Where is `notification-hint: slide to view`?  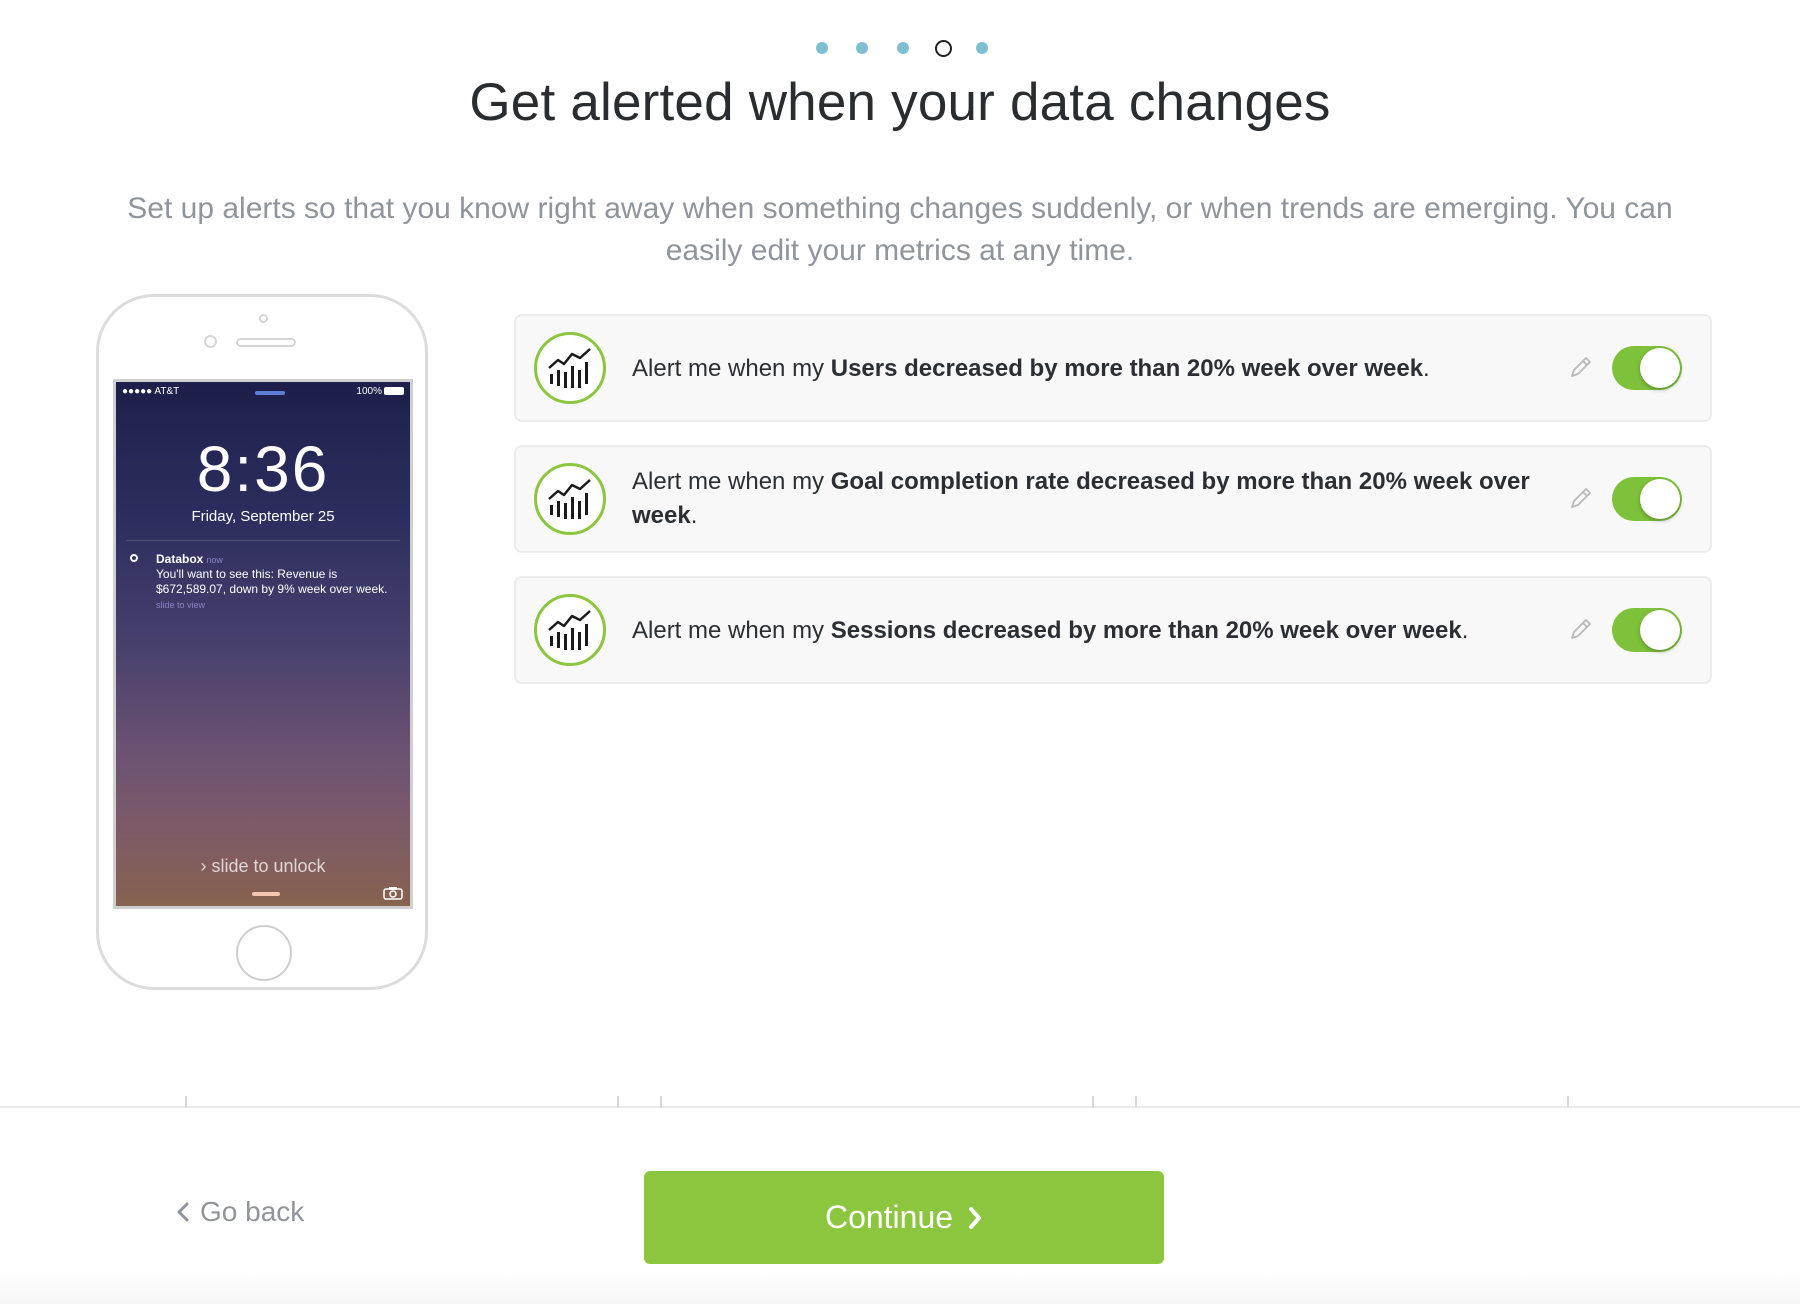 notification-hint: slide to view is located at coordinates (181, 605).